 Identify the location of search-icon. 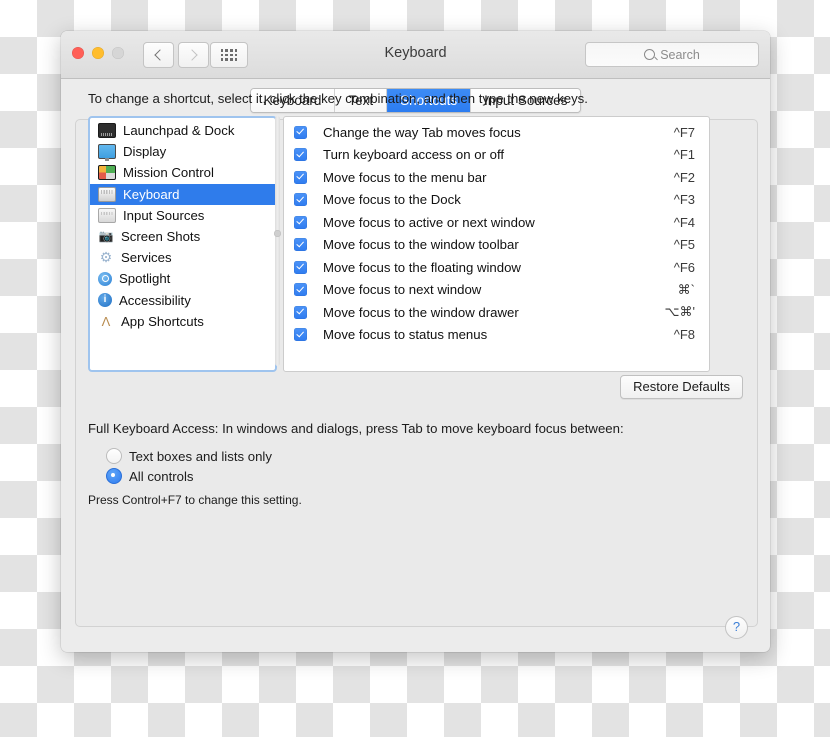
(650, 54).